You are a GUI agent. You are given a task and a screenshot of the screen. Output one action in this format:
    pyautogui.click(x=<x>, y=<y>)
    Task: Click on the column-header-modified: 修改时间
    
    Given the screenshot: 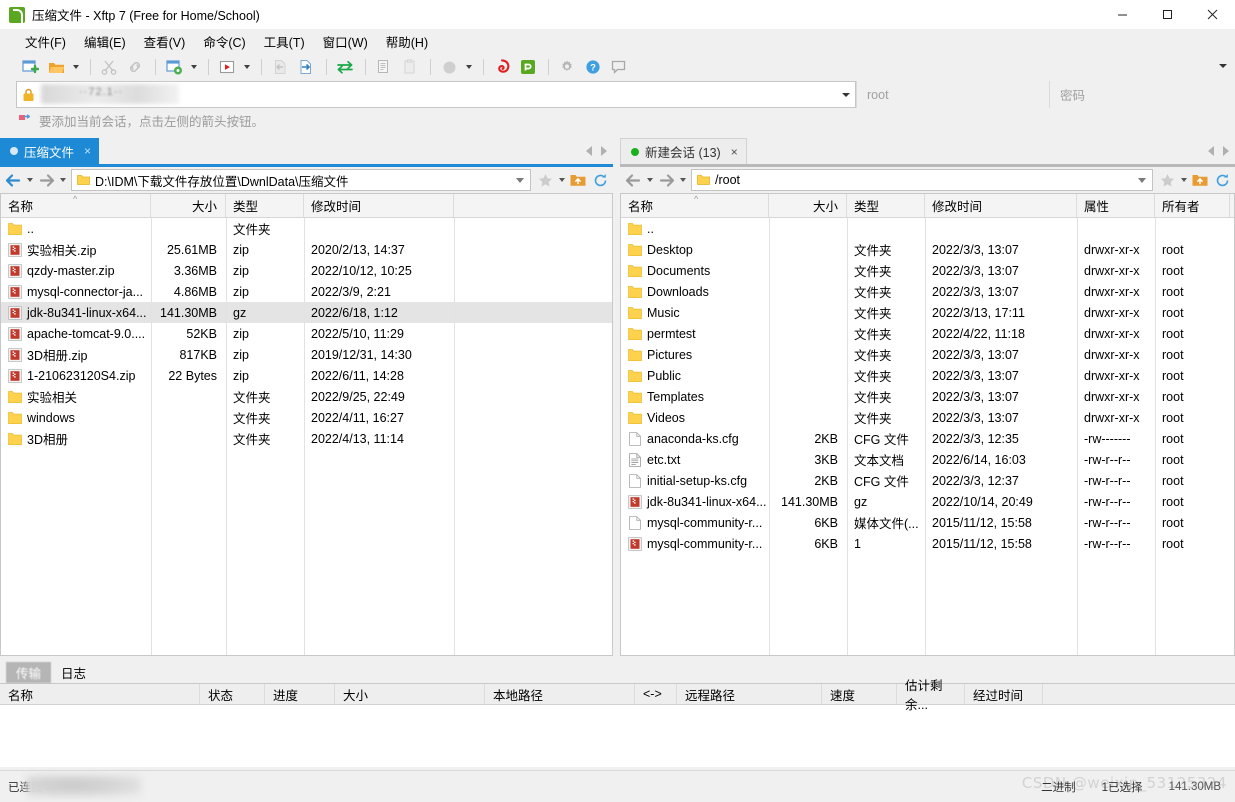 What is the action you would take?
    pyautogui.click(x=379, y=205)
    